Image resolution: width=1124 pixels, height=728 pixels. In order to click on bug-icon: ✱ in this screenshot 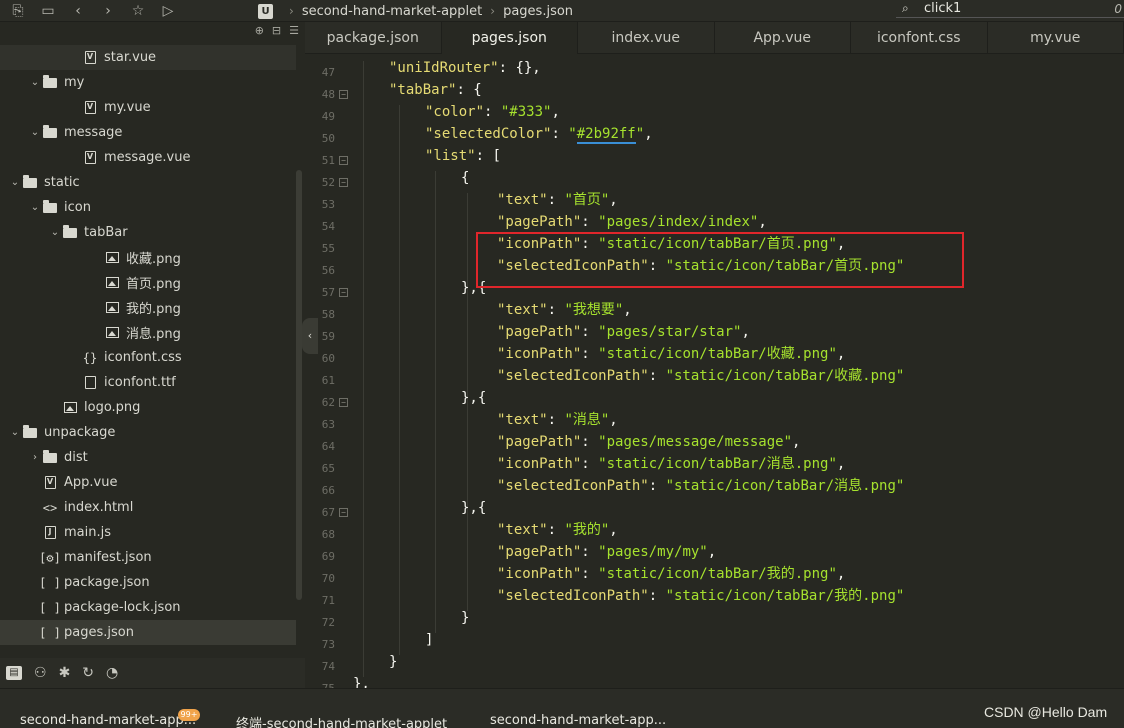, I will do `click(65, 673)`.